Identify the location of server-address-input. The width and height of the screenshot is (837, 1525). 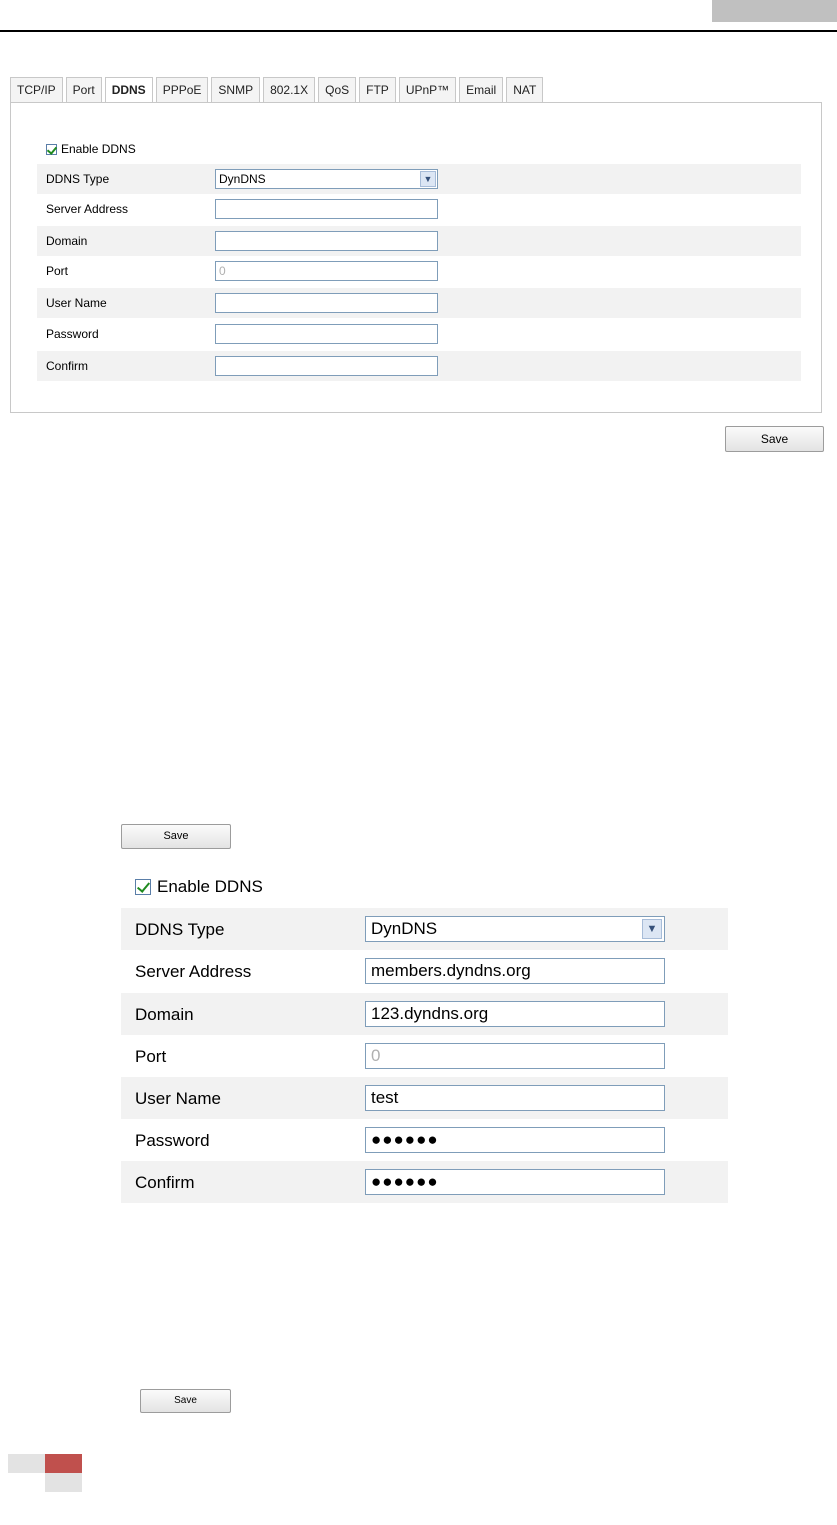
(326, 209).